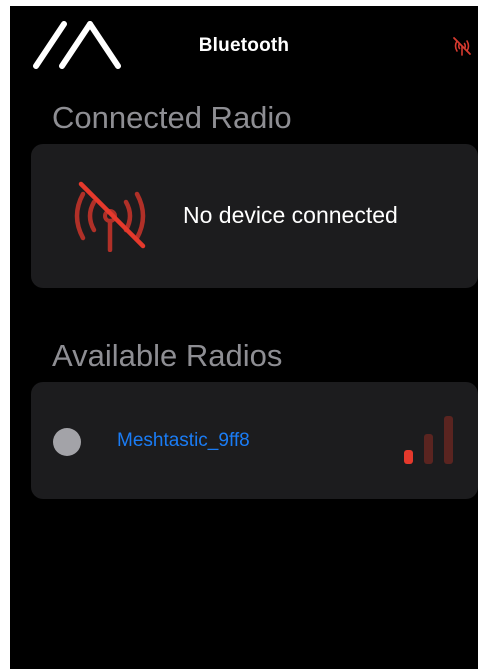 The width and height of the screenshot is (489, 669). What do you see at coordinates (172, 117) in the screenshot?
I see `connected-radio-header: Connected Radio` at bounding box center [172, 117].